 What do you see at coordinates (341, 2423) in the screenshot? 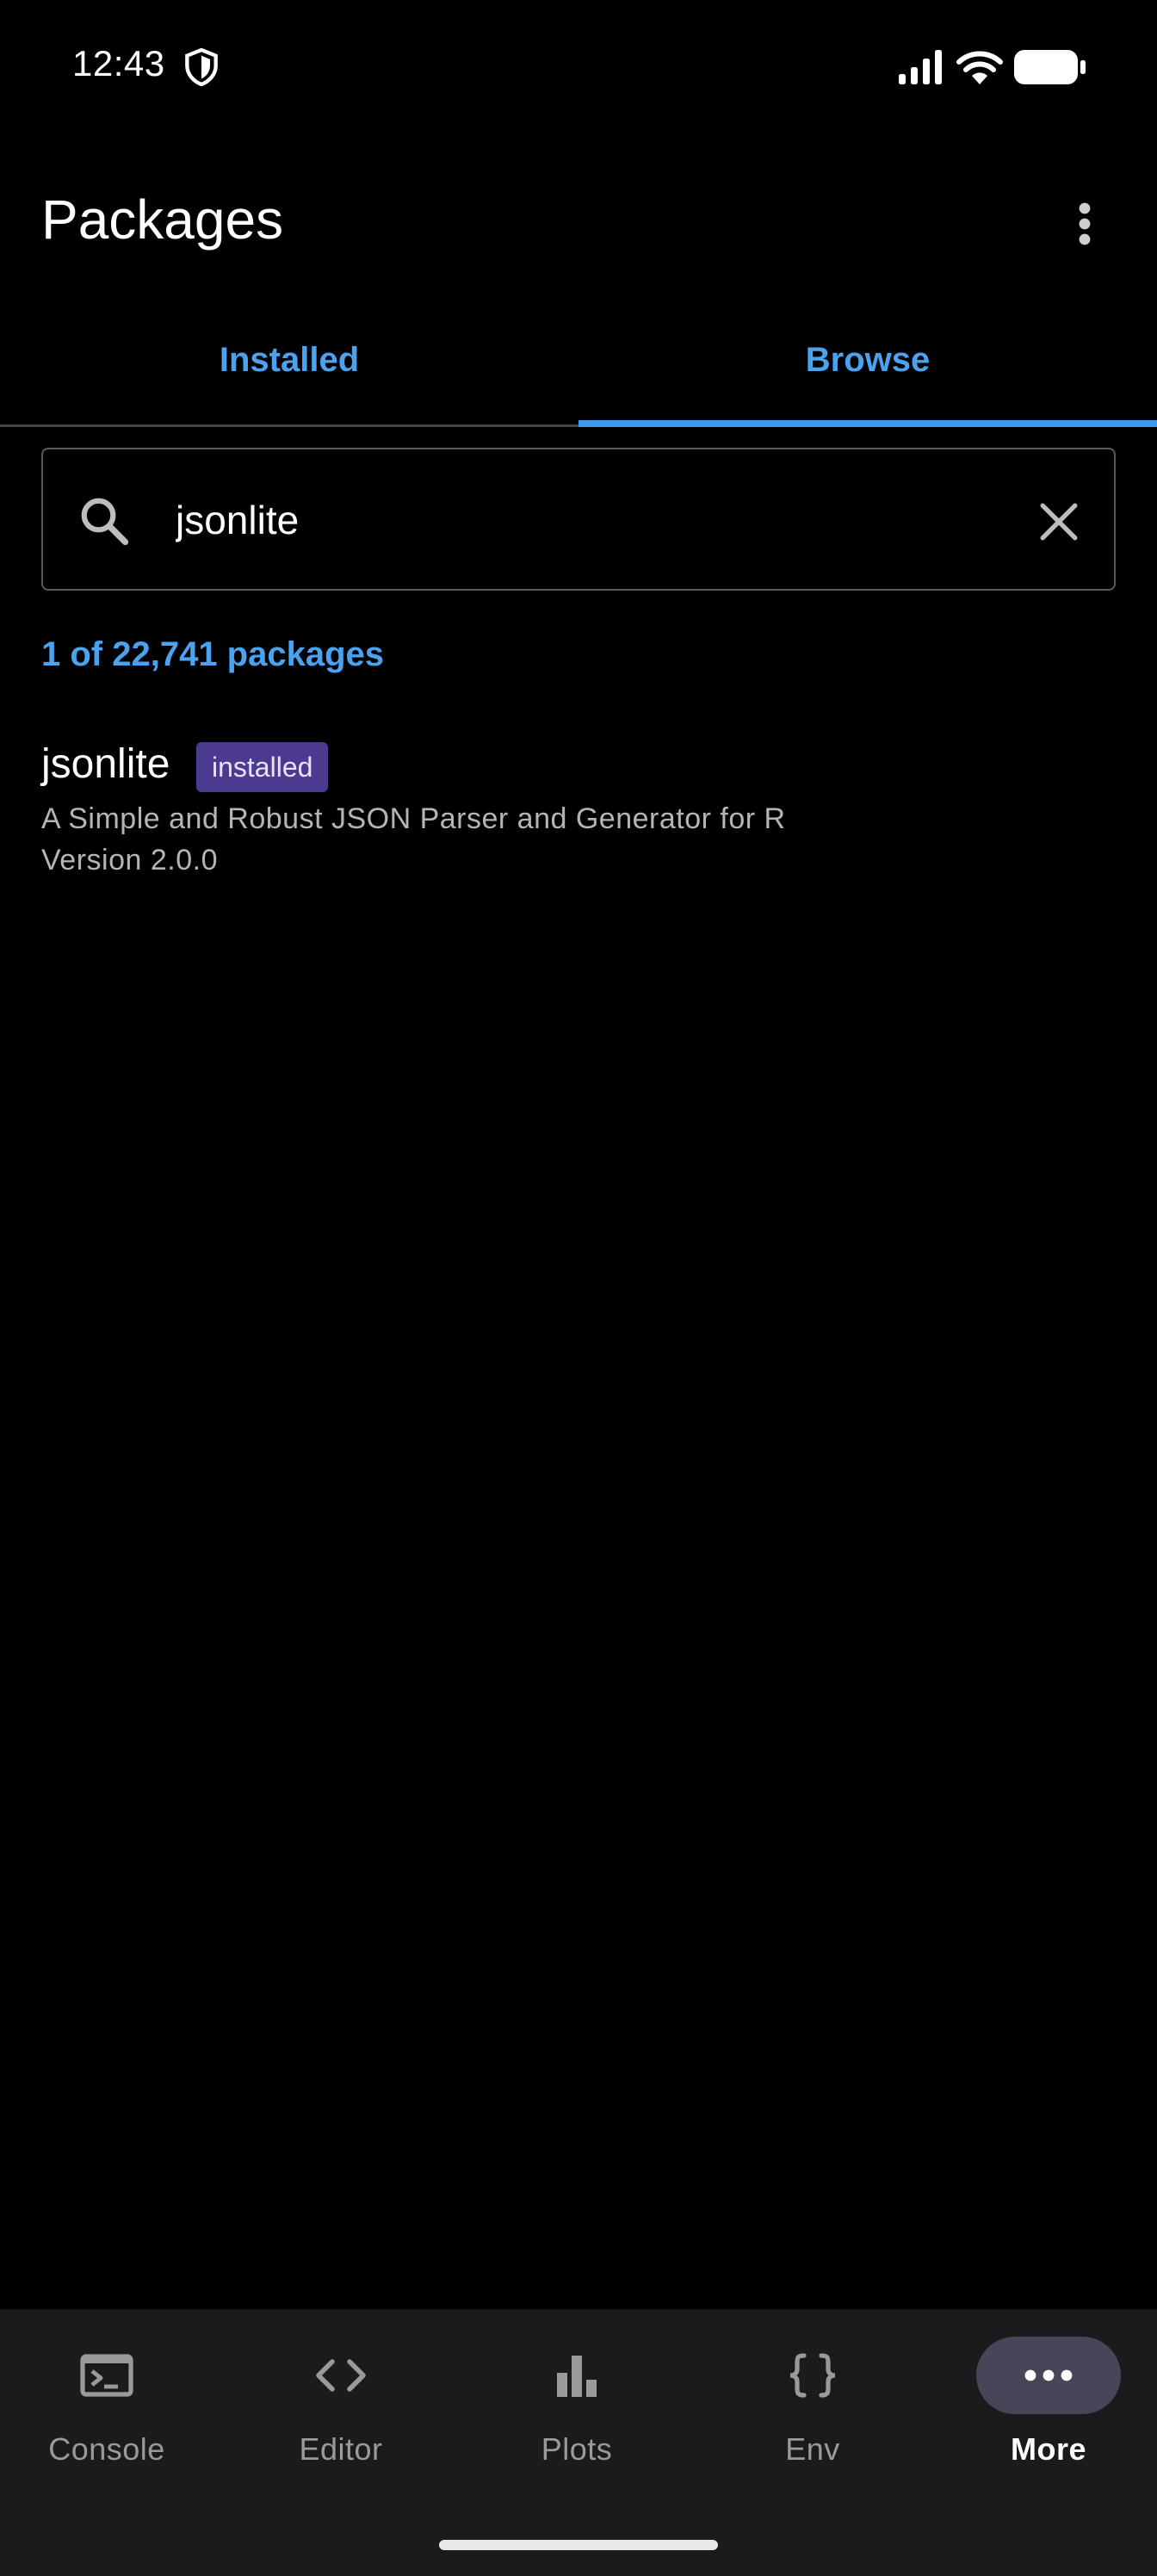
I see `nav-item-editor: Editor` at bounding box center [341, 2423].